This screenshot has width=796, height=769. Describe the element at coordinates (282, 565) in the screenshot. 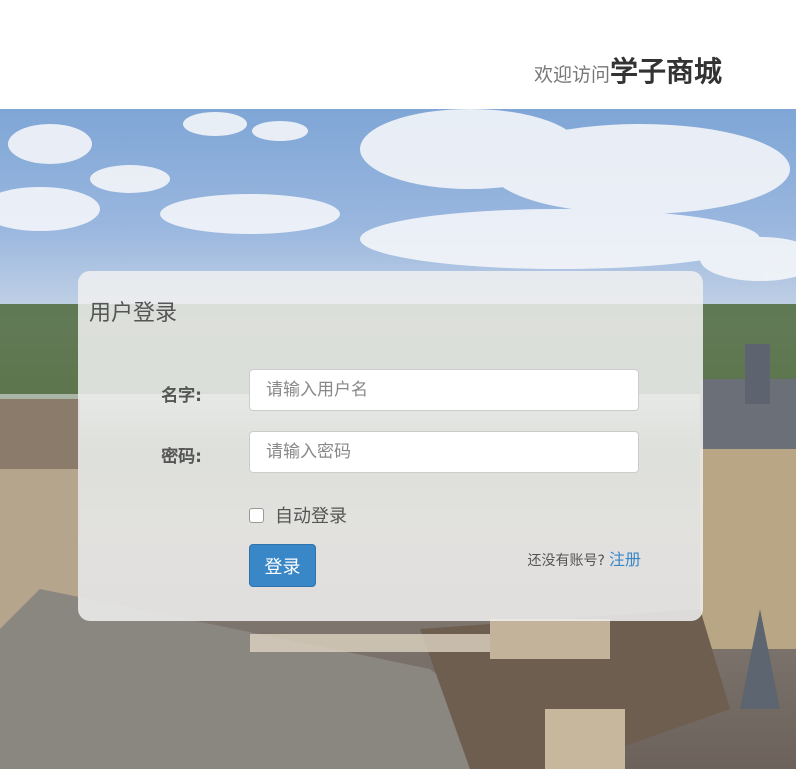

I see `login-button: 登录` at that location.